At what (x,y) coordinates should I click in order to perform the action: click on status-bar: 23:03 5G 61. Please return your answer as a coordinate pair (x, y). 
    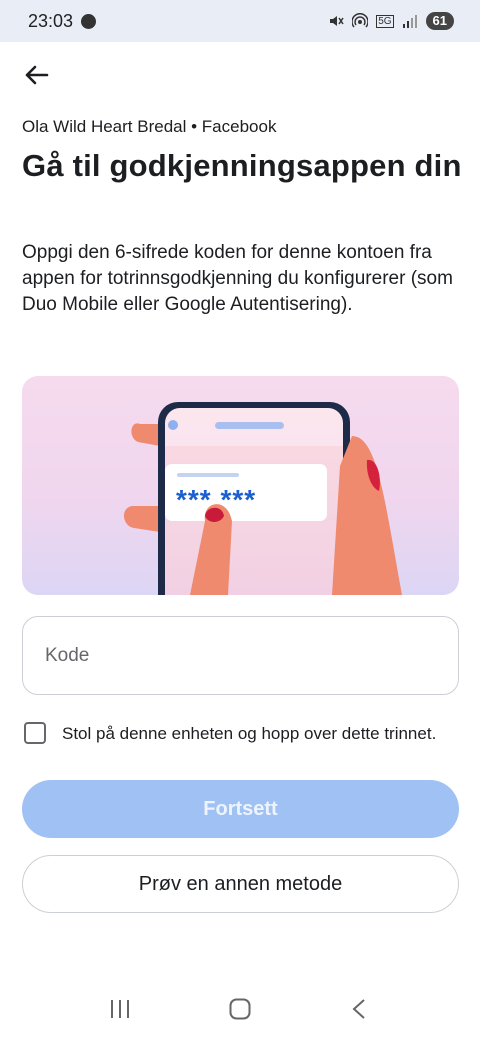
    Looking at the image, I should click on (240, 21).